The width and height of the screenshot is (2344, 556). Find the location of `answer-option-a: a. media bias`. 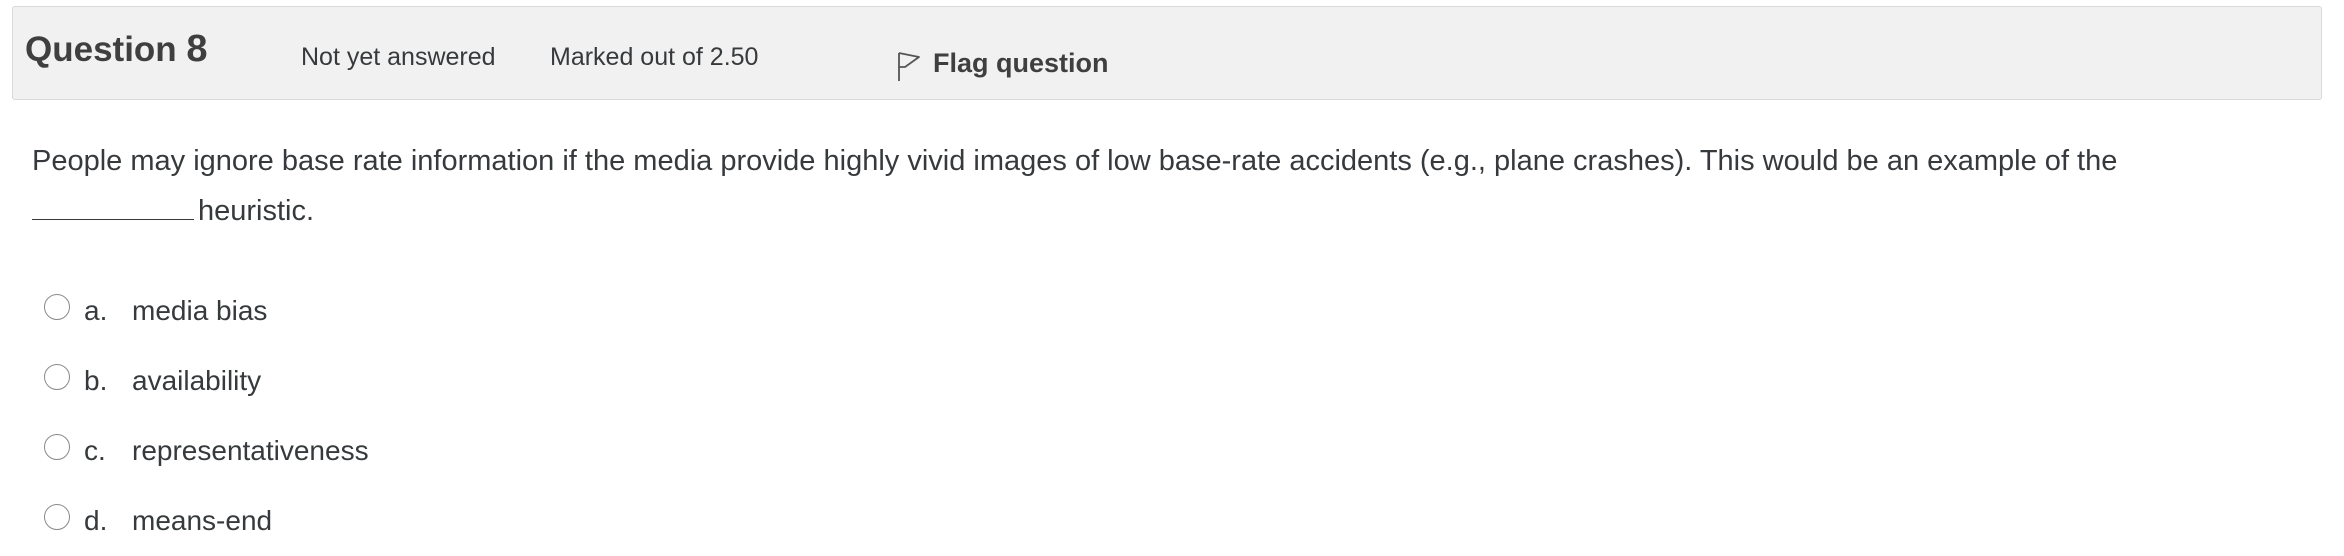

answer-option-a: a. media bias is located at coordinates (206, 311).